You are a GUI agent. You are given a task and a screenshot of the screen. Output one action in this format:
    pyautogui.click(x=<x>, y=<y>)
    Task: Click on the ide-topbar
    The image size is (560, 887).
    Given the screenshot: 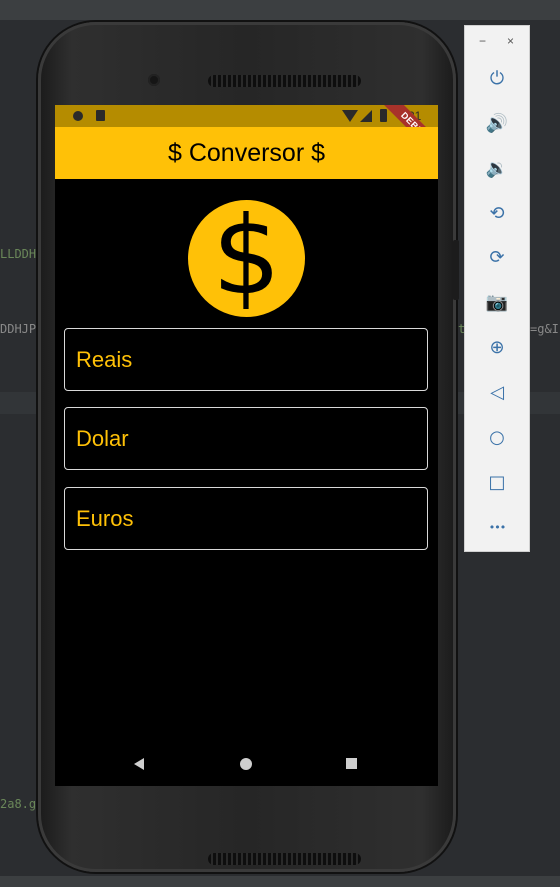 What is the action you would take?
    pyautogui.click(x=280, y=10)
    